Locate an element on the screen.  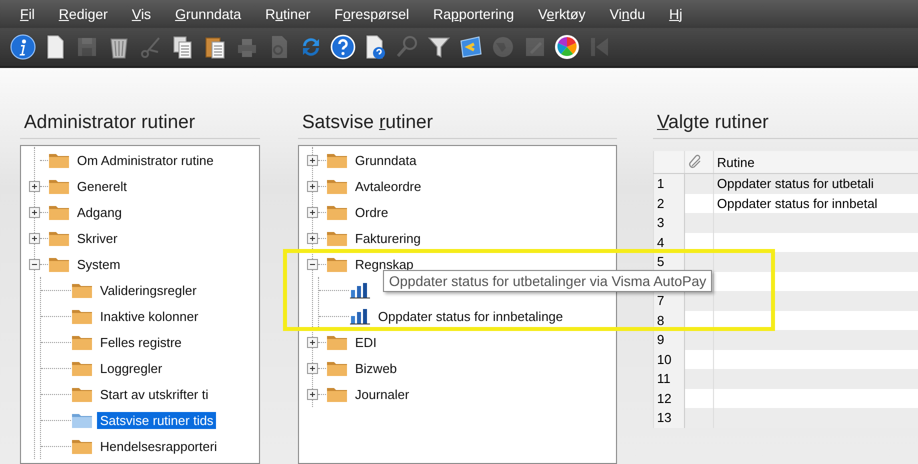
menu-item: Grunndata is located at coordinates (208, 14).